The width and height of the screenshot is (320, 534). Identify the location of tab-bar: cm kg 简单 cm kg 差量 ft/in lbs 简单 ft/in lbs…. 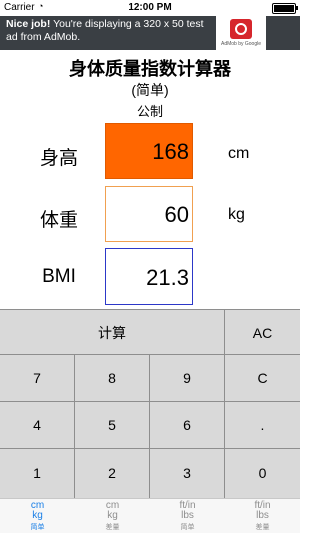
(150, 515).